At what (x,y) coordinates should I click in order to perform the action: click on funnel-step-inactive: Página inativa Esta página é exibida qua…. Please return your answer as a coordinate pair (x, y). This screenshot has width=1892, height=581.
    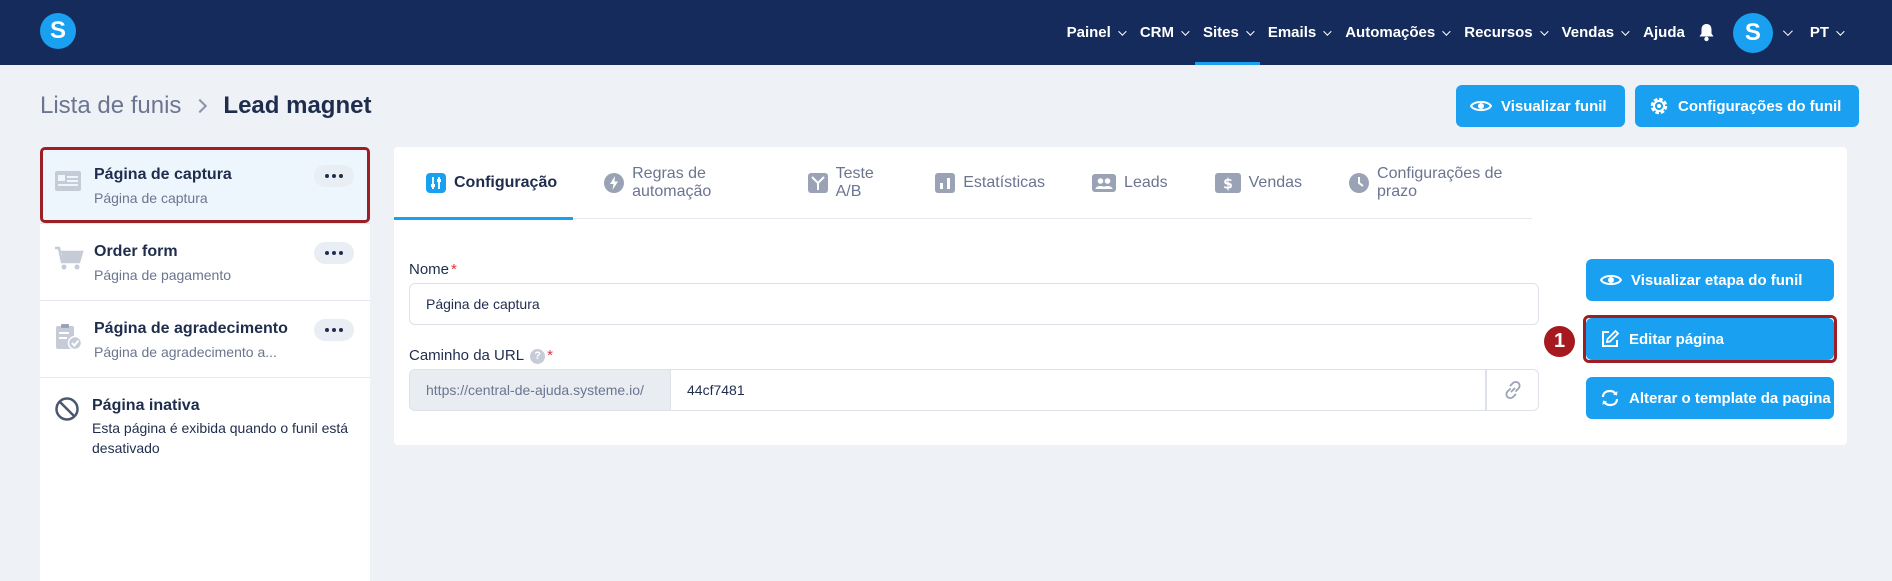
    Looking at the image, I should click on (205, 428).